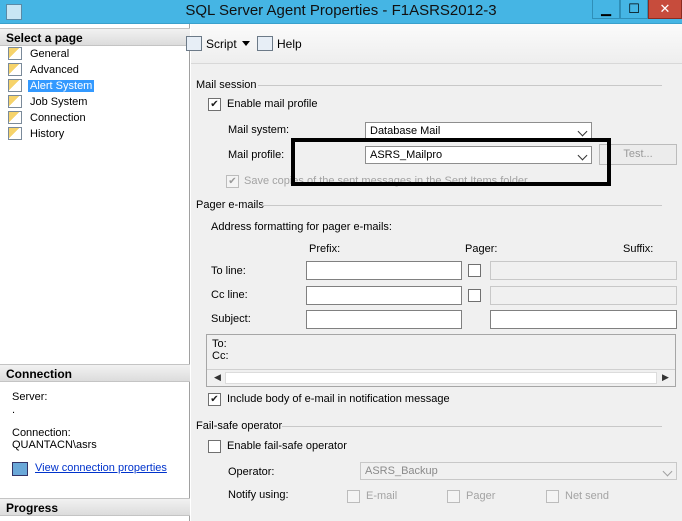  I want to click on operator-select: ASRS_Backup, so click(518, 471).